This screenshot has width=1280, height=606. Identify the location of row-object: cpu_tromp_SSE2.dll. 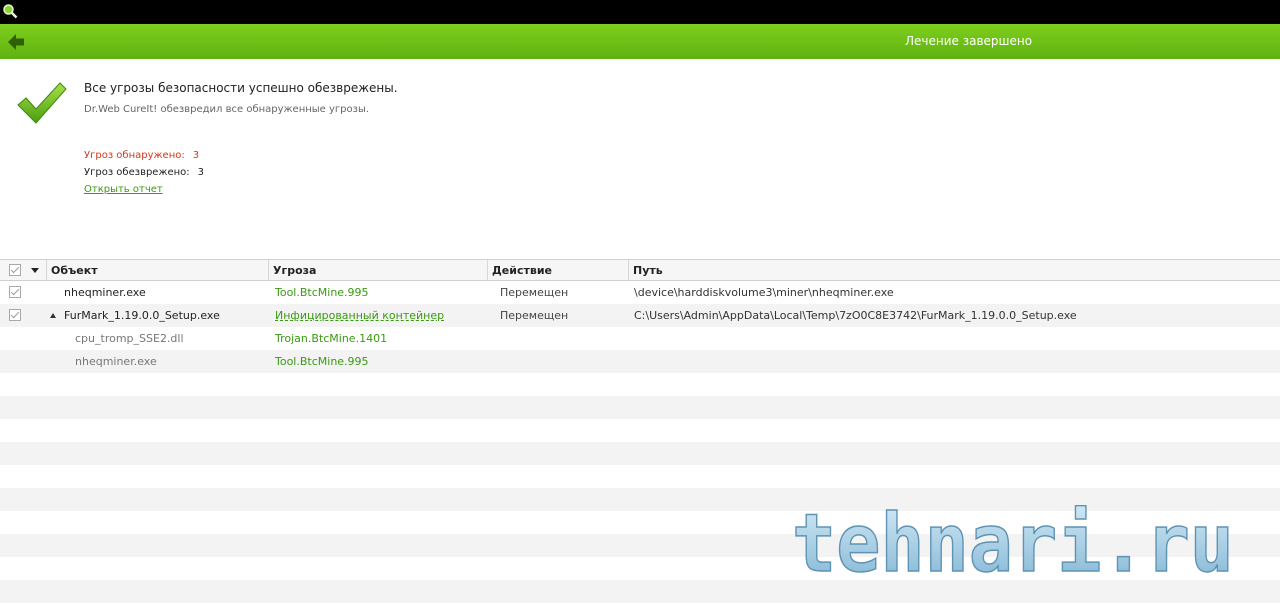
(129, 338).